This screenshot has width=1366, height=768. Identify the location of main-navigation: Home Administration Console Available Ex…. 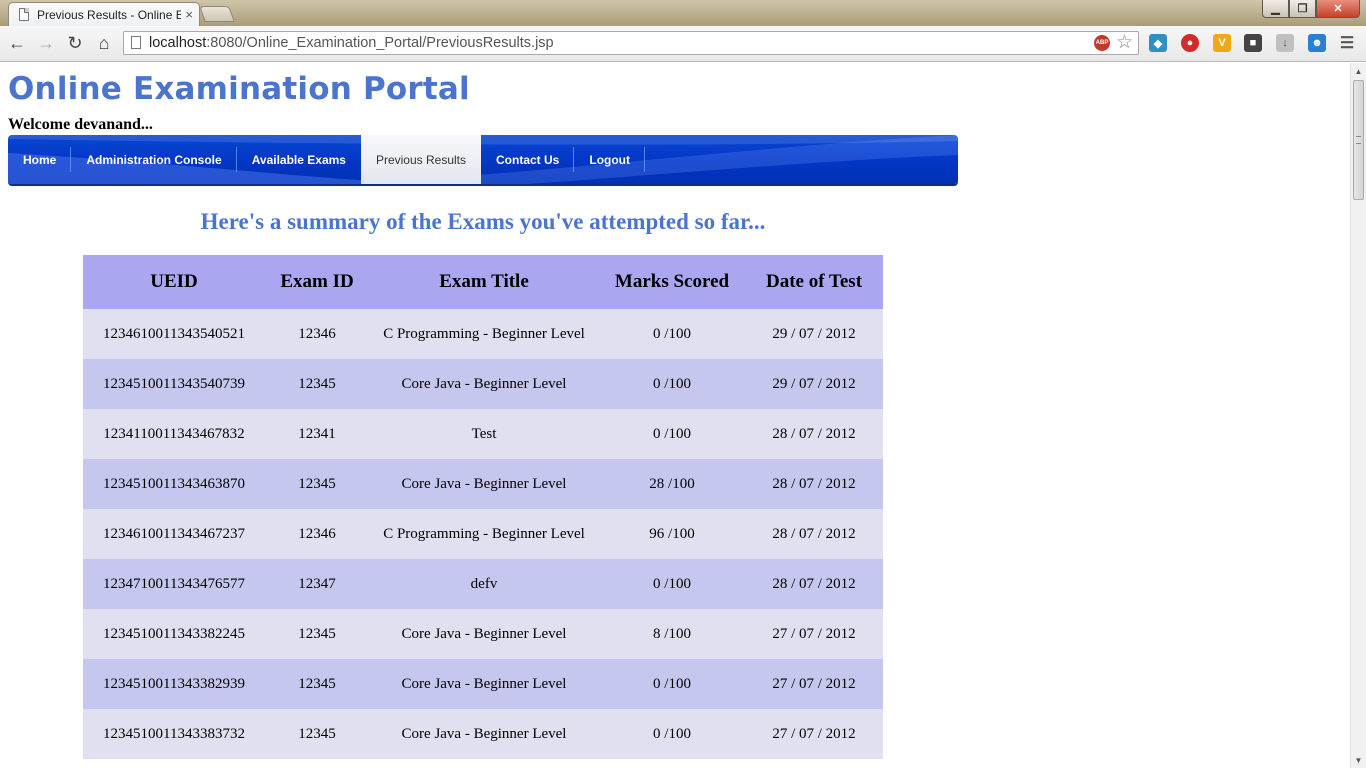
(483, 159).